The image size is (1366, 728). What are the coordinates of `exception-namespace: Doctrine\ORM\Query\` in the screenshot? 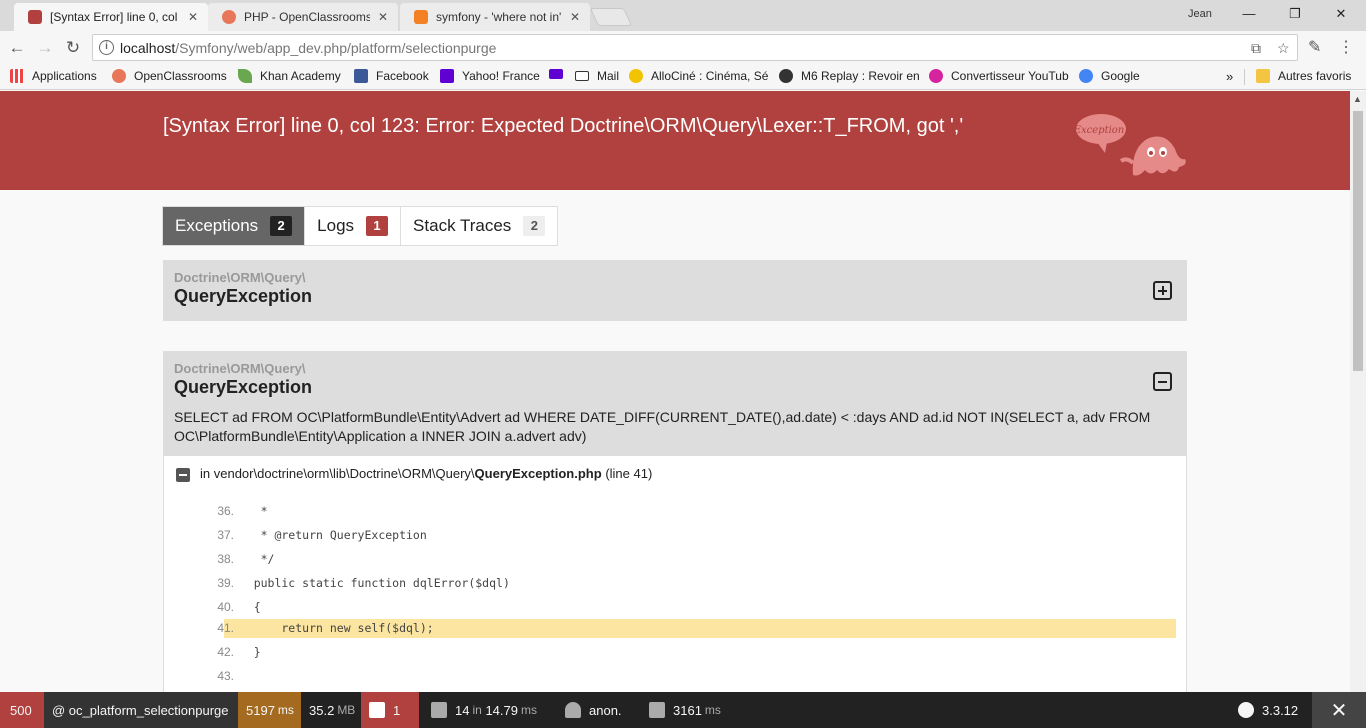 It's located at (240, 368).